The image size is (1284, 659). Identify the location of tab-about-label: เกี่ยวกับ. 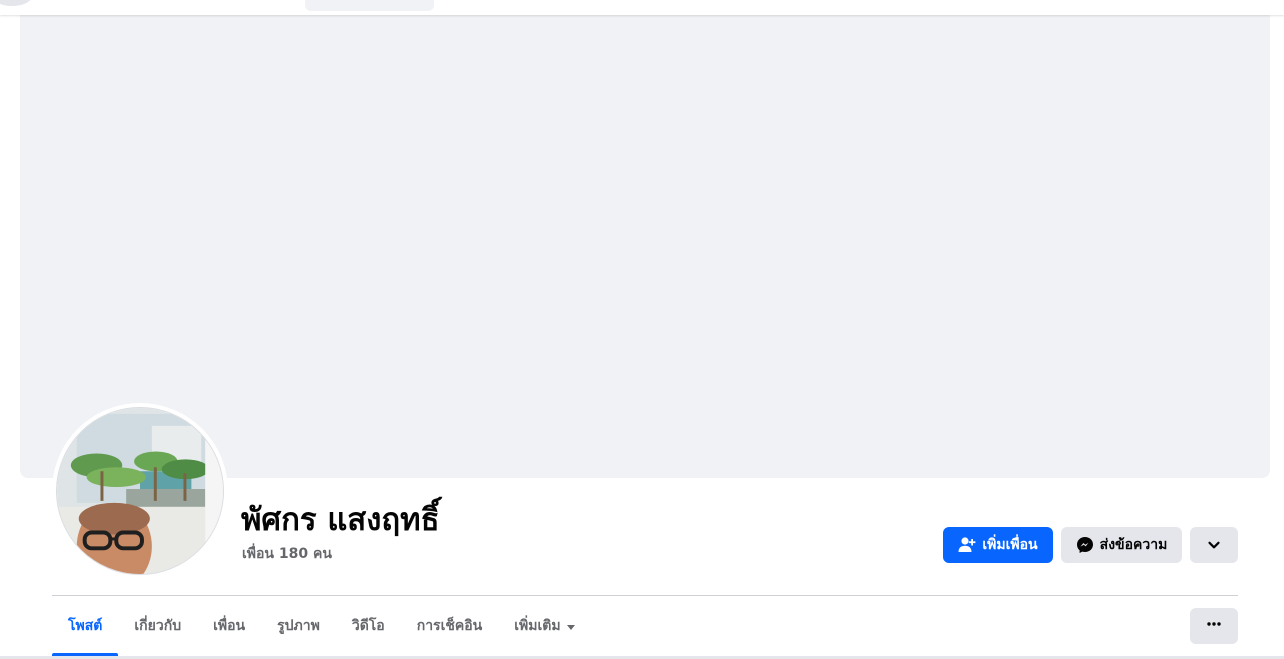
(158, 626).